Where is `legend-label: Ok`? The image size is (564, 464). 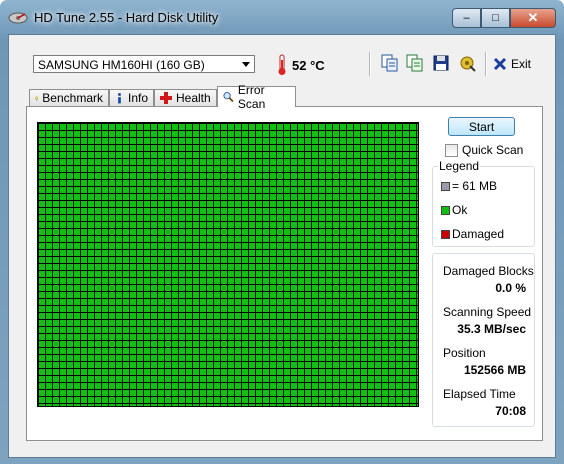 legend-label: Ok is located at coordinates (460, 210).